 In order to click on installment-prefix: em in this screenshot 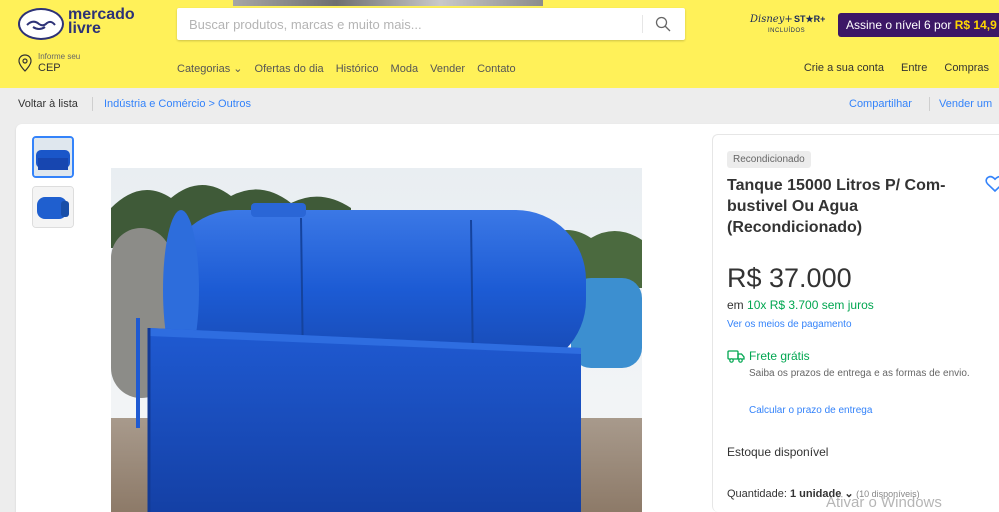, I will do `click(737, 305)`.